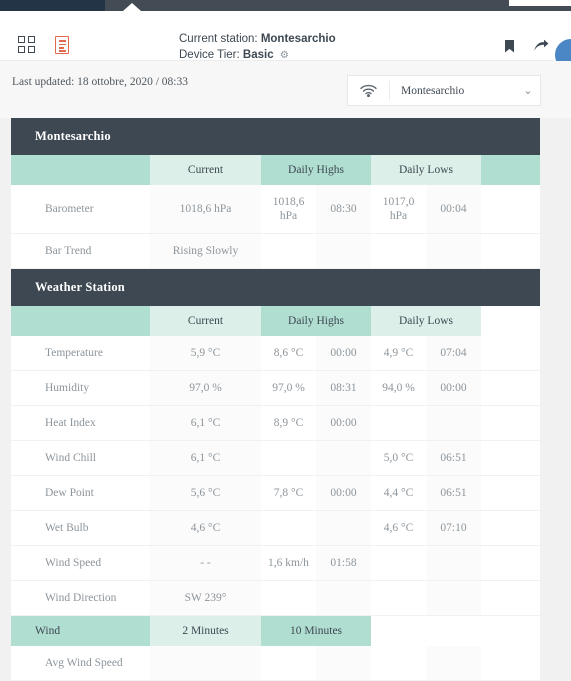 Image resolution: width=571 pixels, height=681 pixels. I want to click on cell-daily-low-time: 00:04, so click(453, 209).